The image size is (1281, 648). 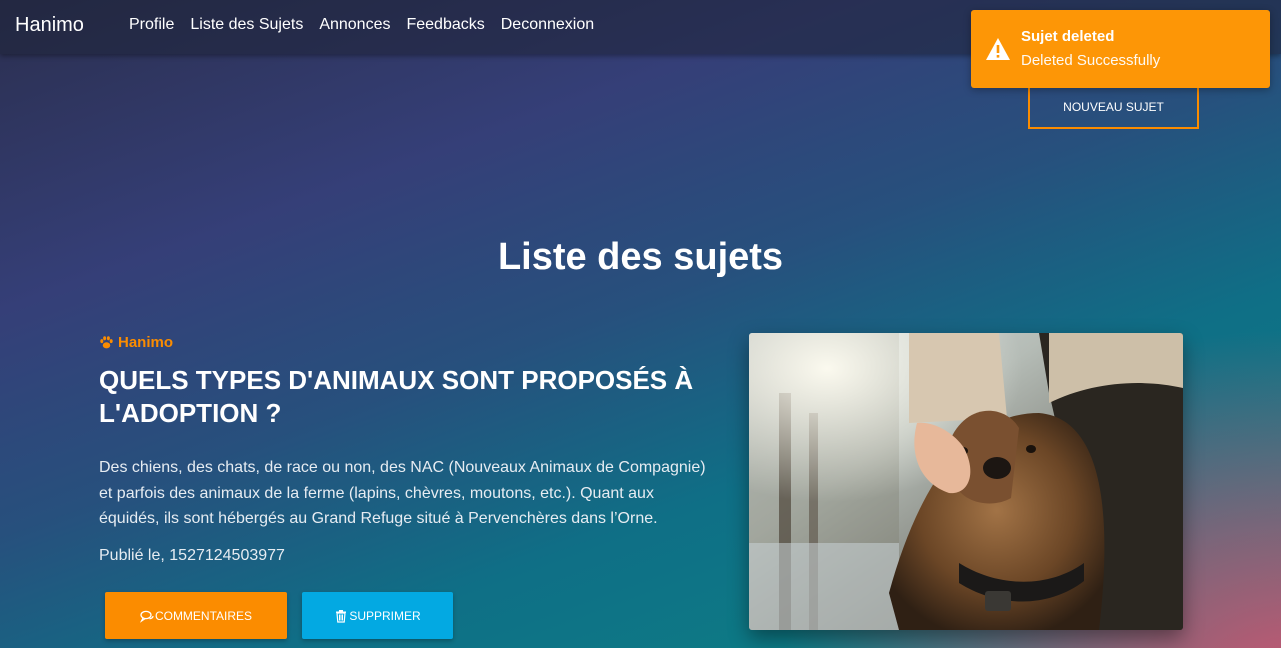 I want to click on nav-link-annonces: Annonces, so click(x=354, y=25).